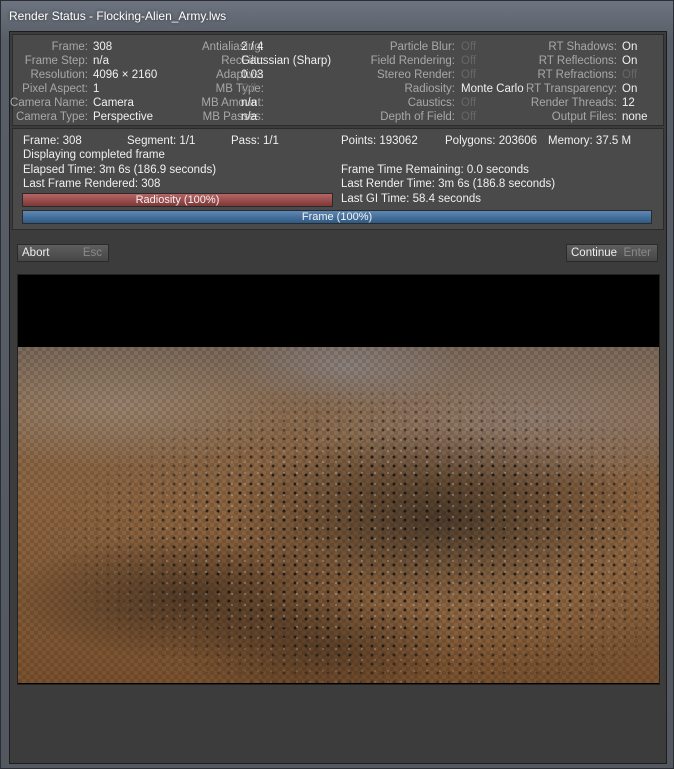 Image resolution: width=674 pixels, height=769 pixels. I want to click on setting-label: Radiosity:, so click(430, 89).